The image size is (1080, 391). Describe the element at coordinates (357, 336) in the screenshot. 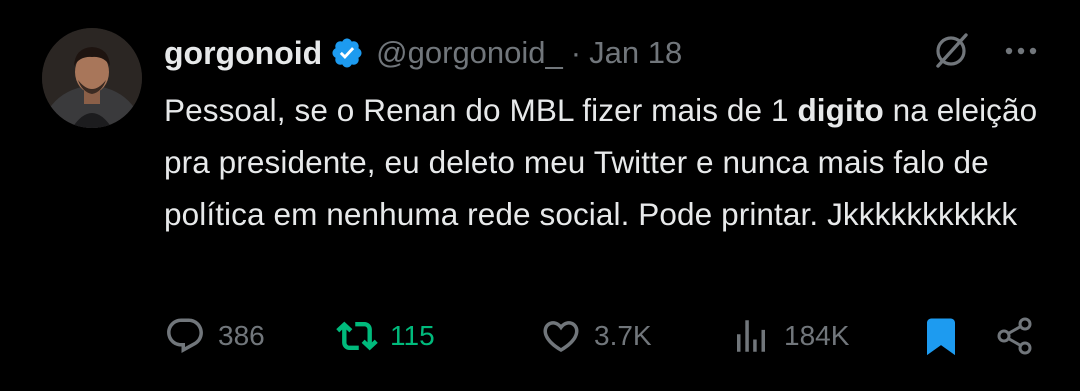

I see `retweet-icon` at that location.